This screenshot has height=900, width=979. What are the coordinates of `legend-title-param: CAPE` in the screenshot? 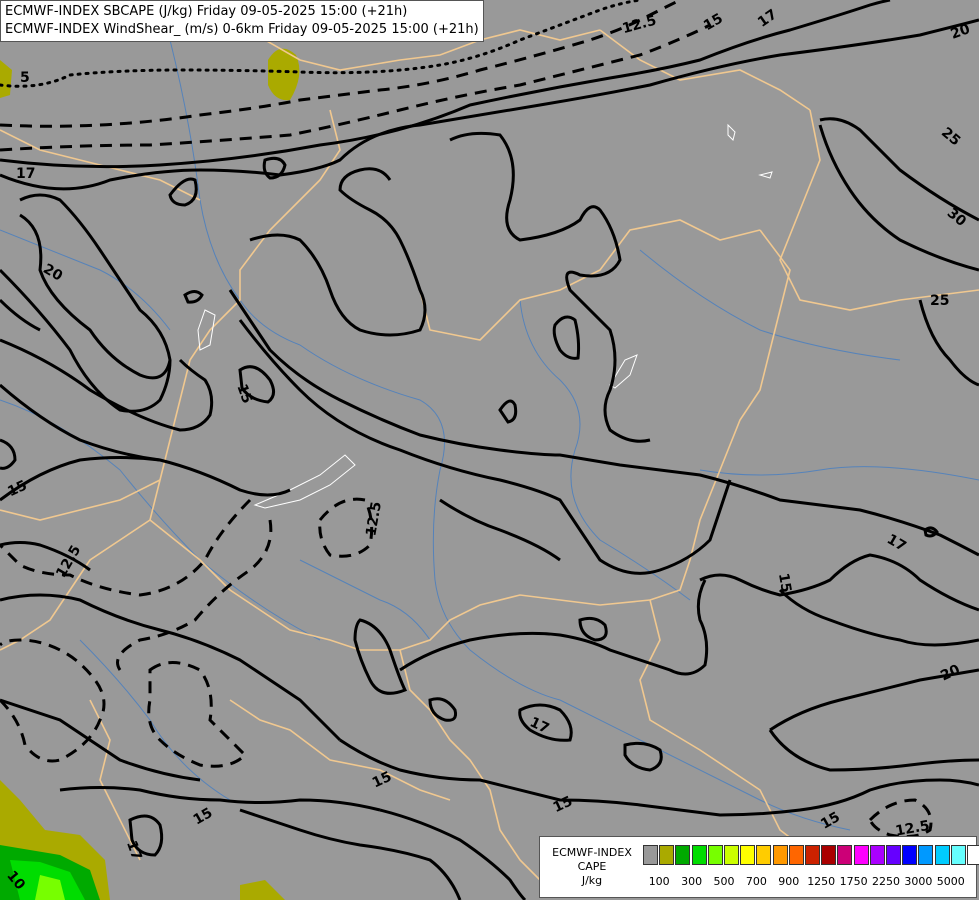 It's located at (592, 866).